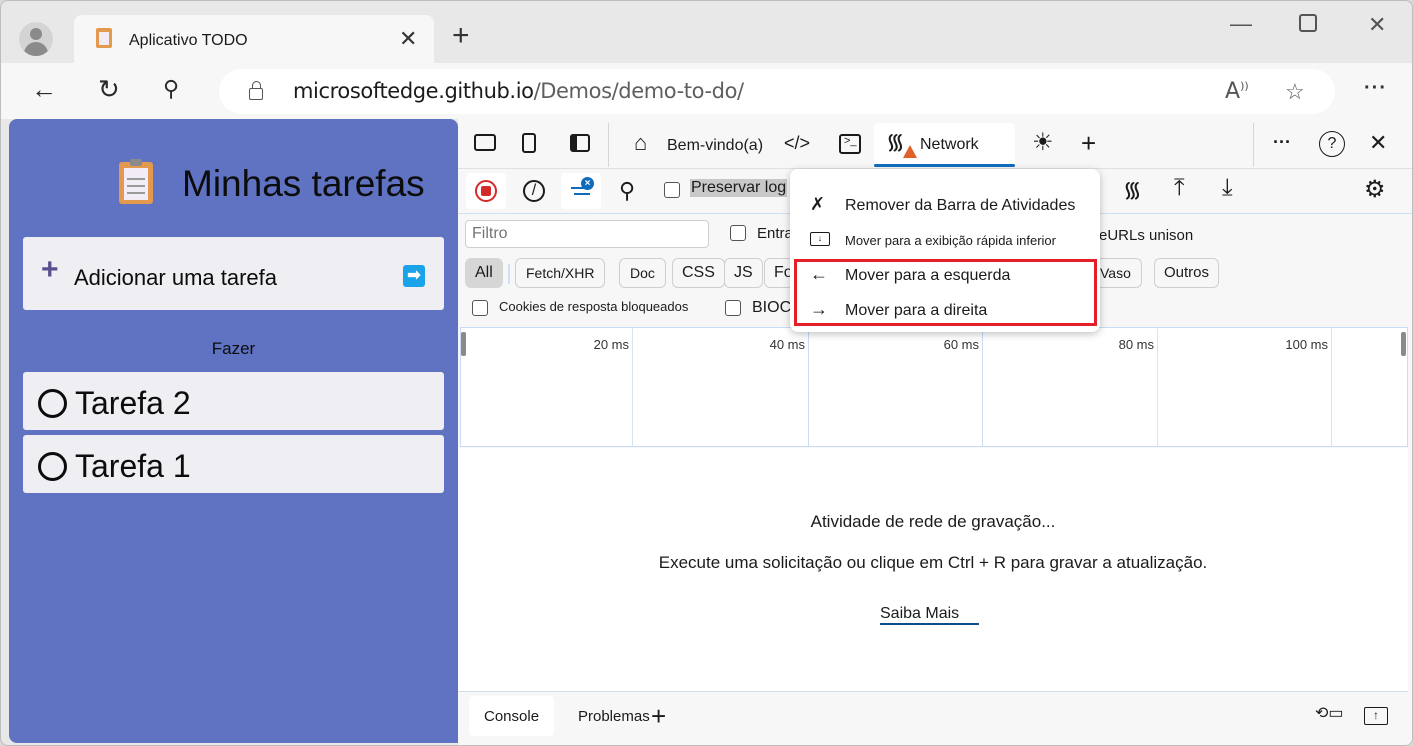  Describe the element at coordinates (1306, 344) in the screenshot. I see `tick-label: 100 ms` at that location.